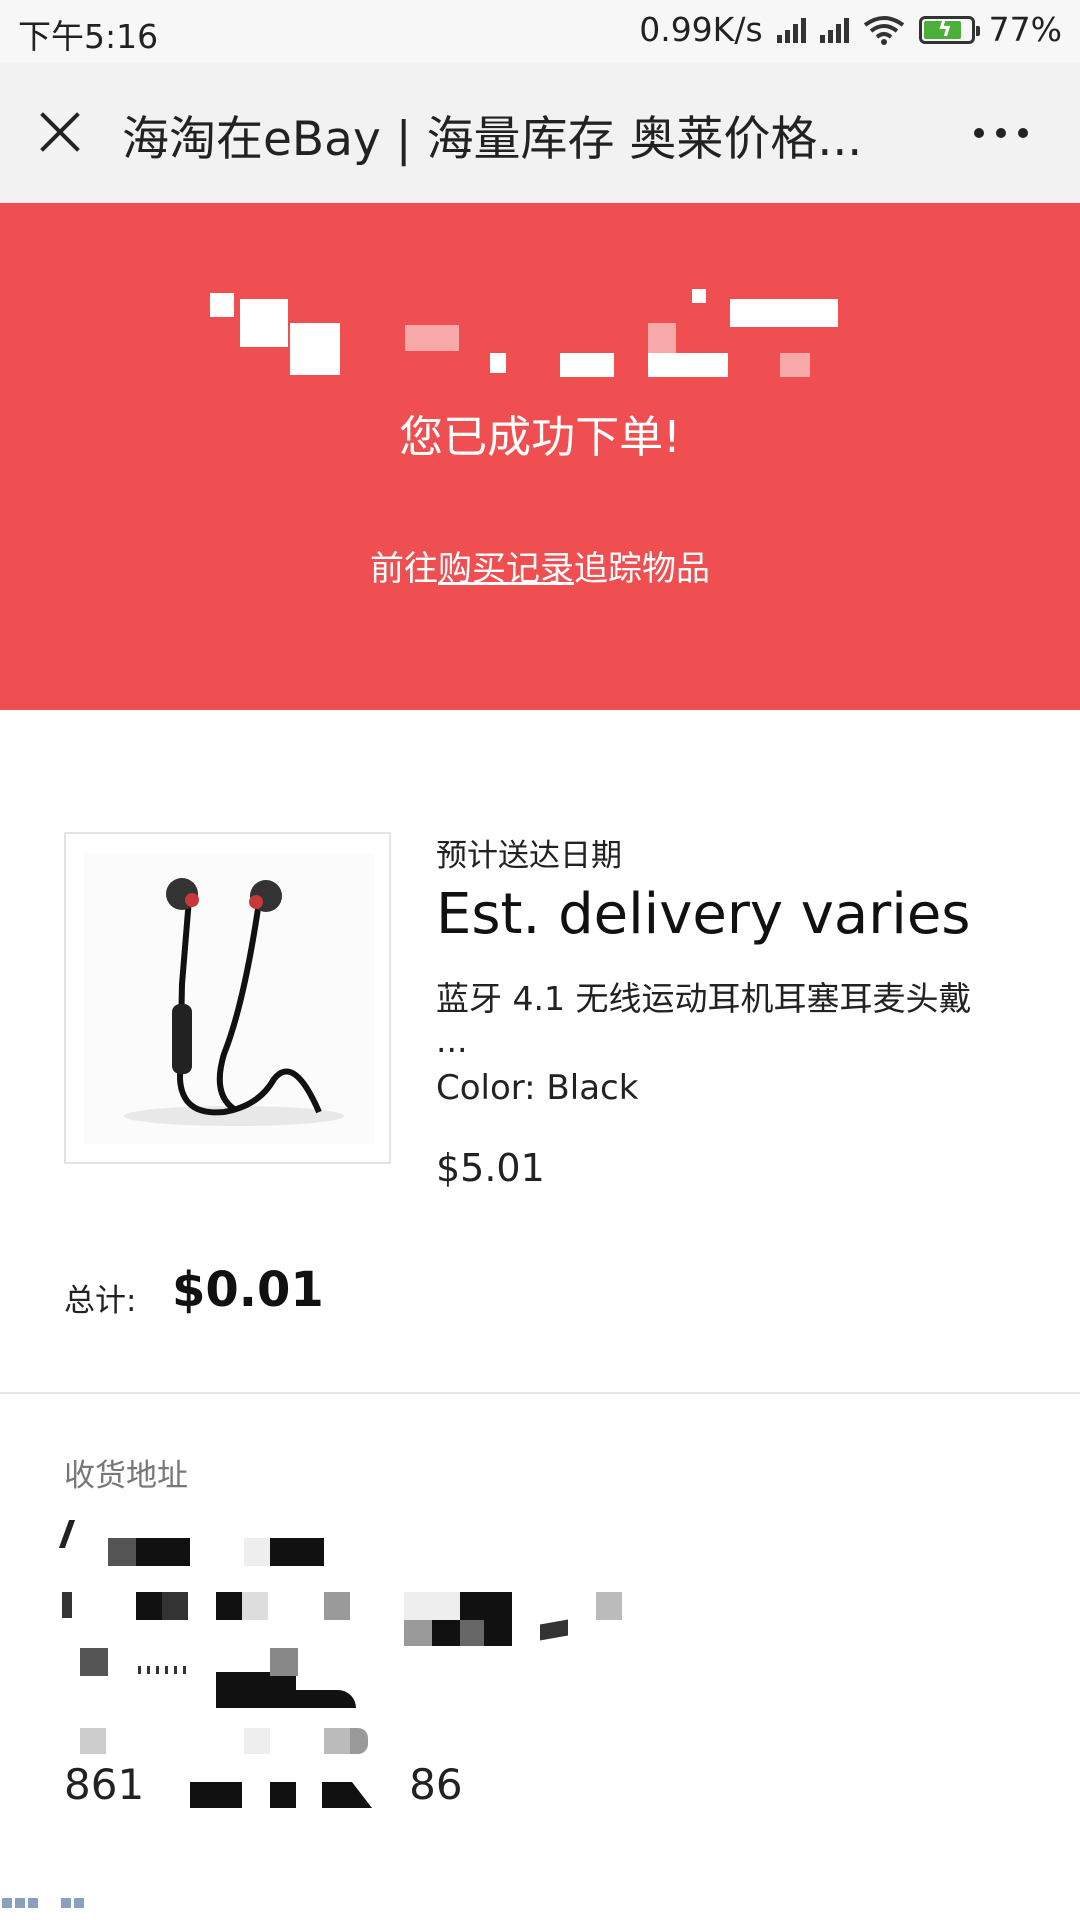  What do you see at coordinates (949, 29) in the screenshot?
I see `battery-charging-icon: ϟ` at bounding box center [949, 29].